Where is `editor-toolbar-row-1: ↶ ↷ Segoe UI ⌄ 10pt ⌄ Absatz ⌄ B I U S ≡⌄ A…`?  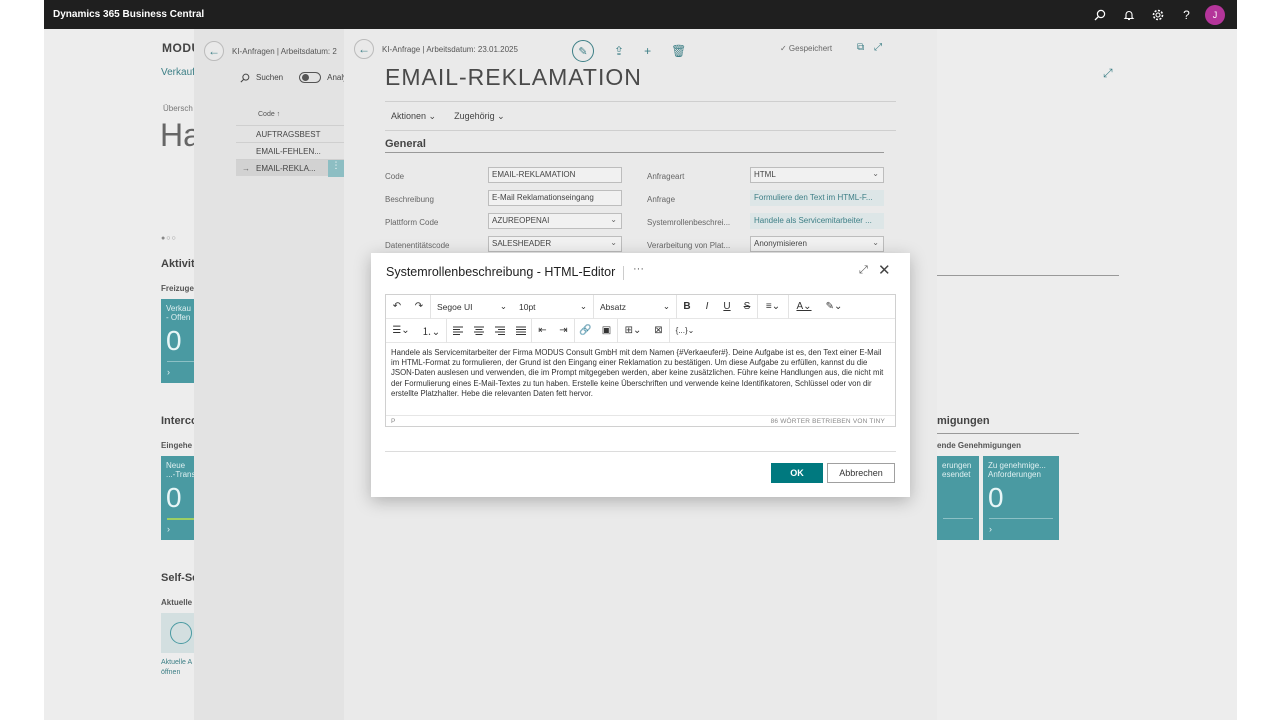
editor-toolbar-row-1: ↶ ↷ Segoe UI ⌄ 10pt ⌄ Absatz ⌄ B I U S ≡⌄ A… is located at coordinates (640, 306).